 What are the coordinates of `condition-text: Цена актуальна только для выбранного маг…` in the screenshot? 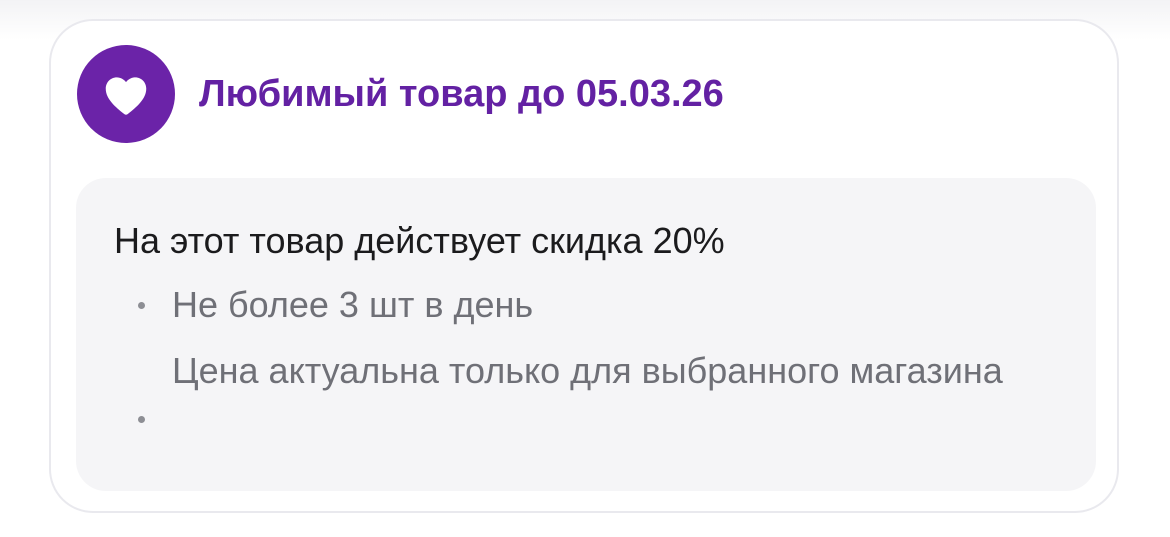 It's located at (587, 370).